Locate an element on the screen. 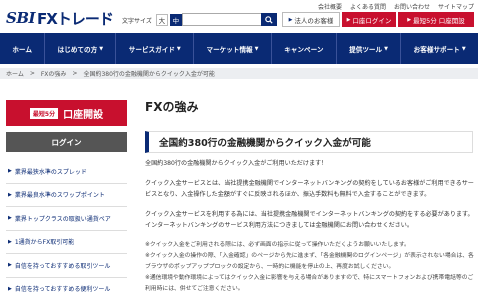  sidebar-item-spread: ▶ 業界最狭水準のスプレッド is located at coordinates (66, 172).